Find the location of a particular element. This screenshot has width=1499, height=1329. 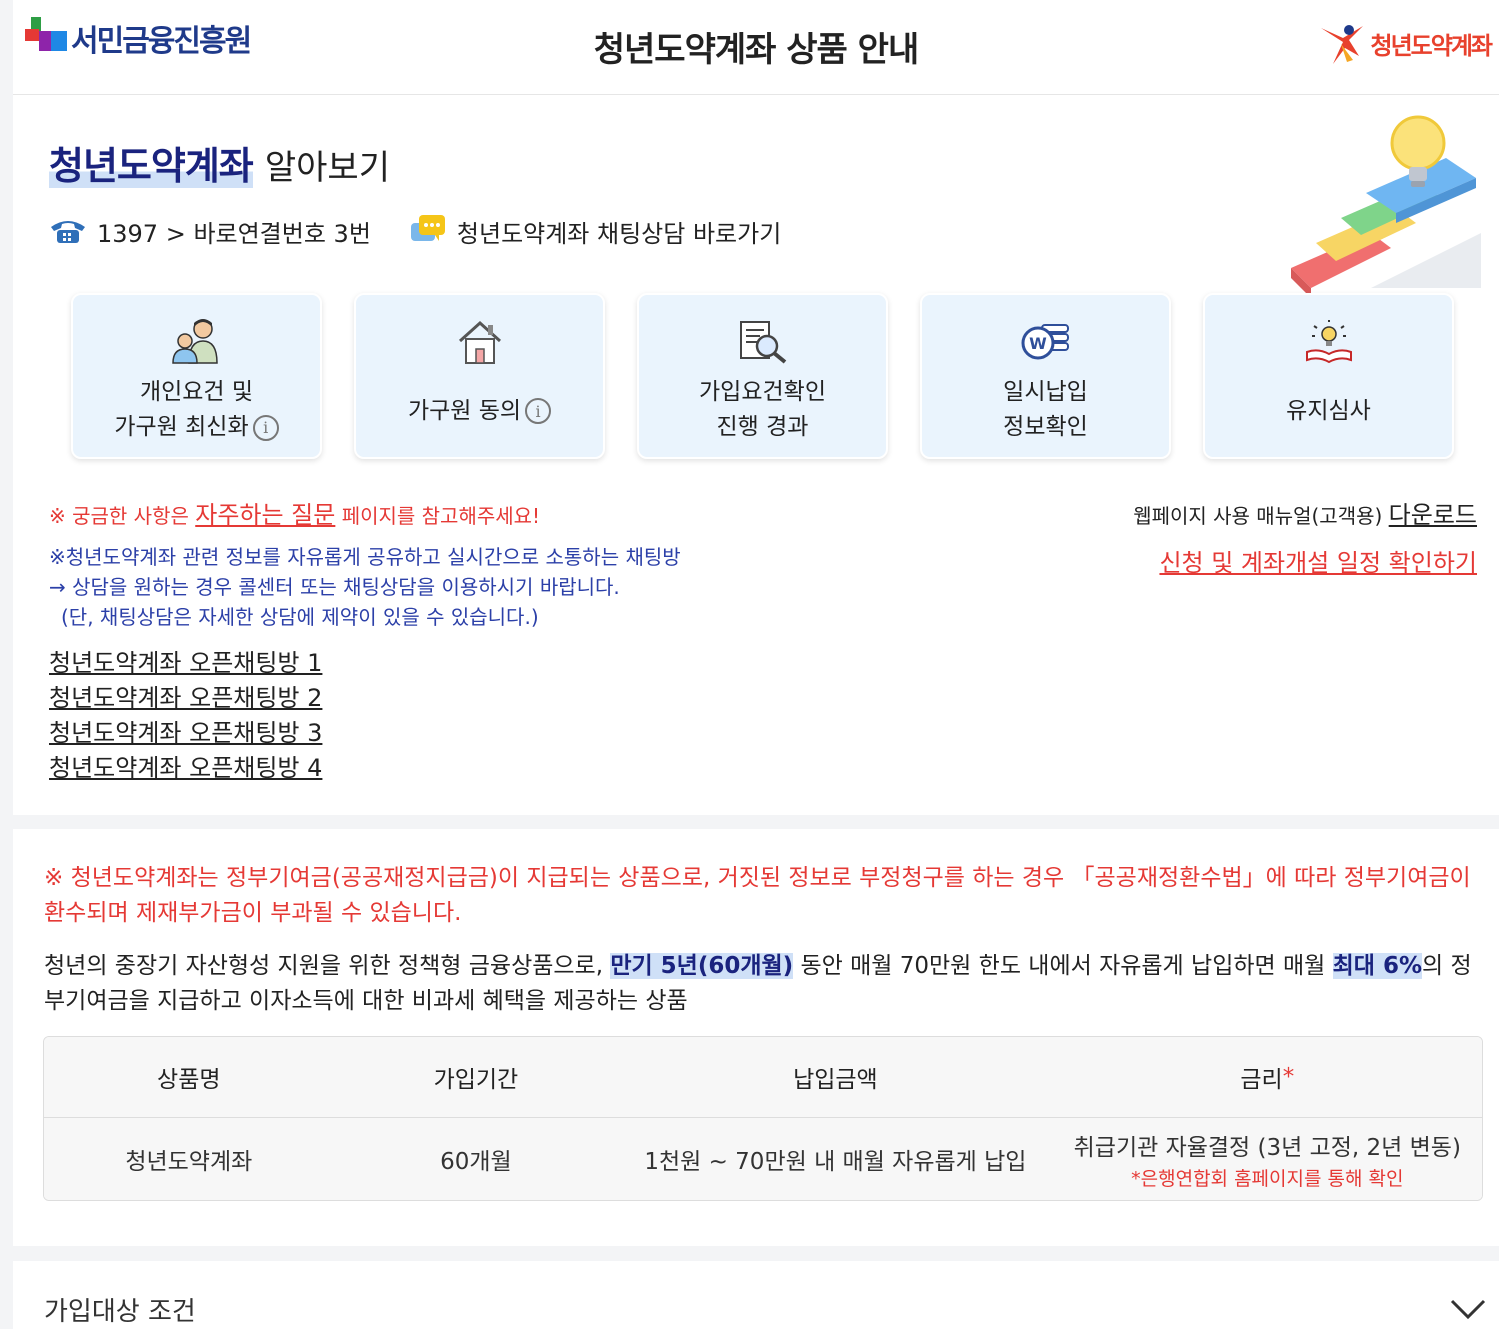

faq-notice: ※ 궁금한 사항은 자주하는 질문 페이지를 참고해주세요! is located at coordinates (294, 512).